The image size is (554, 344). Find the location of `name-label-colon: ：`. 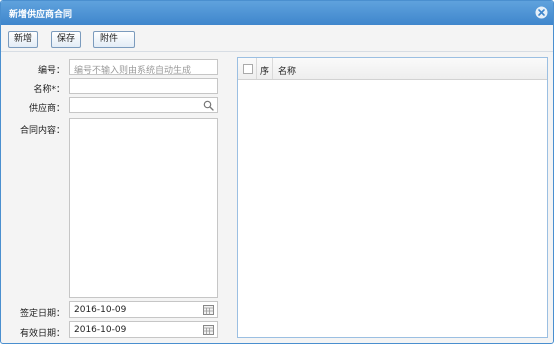

name-label-colon: ： is located at coordinates (60, 90).